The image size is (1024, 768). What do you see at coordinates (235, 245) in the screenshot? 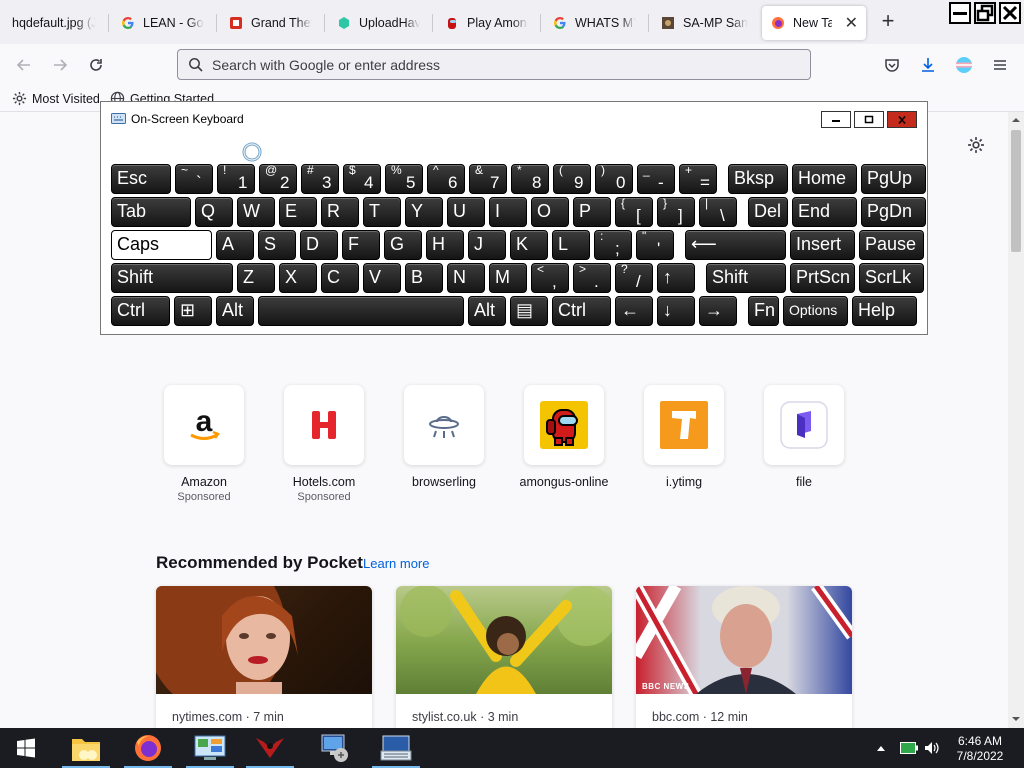
I see `key-a: A` at bounding box center [235, 245].